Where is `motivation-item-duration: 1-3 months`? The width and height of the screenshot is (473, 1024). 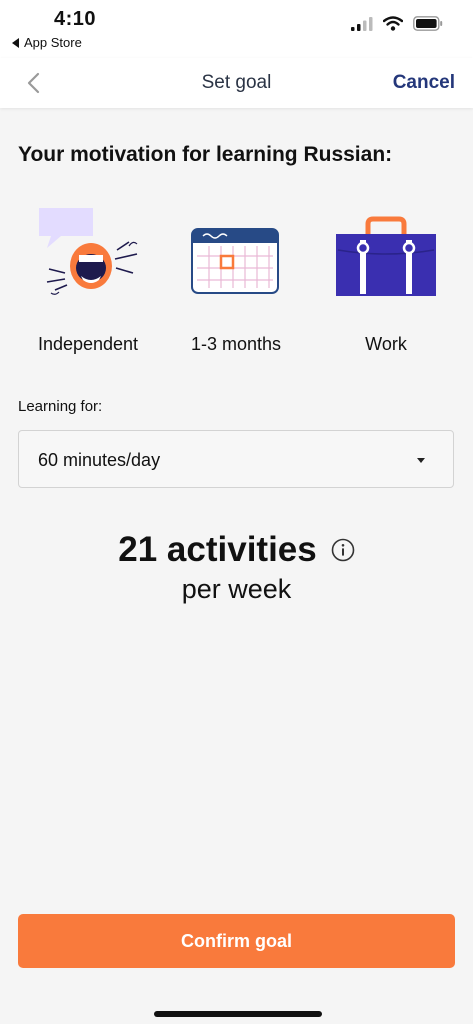
motivation-item-duration: 1-3 months is located at coordinates (236, 283).